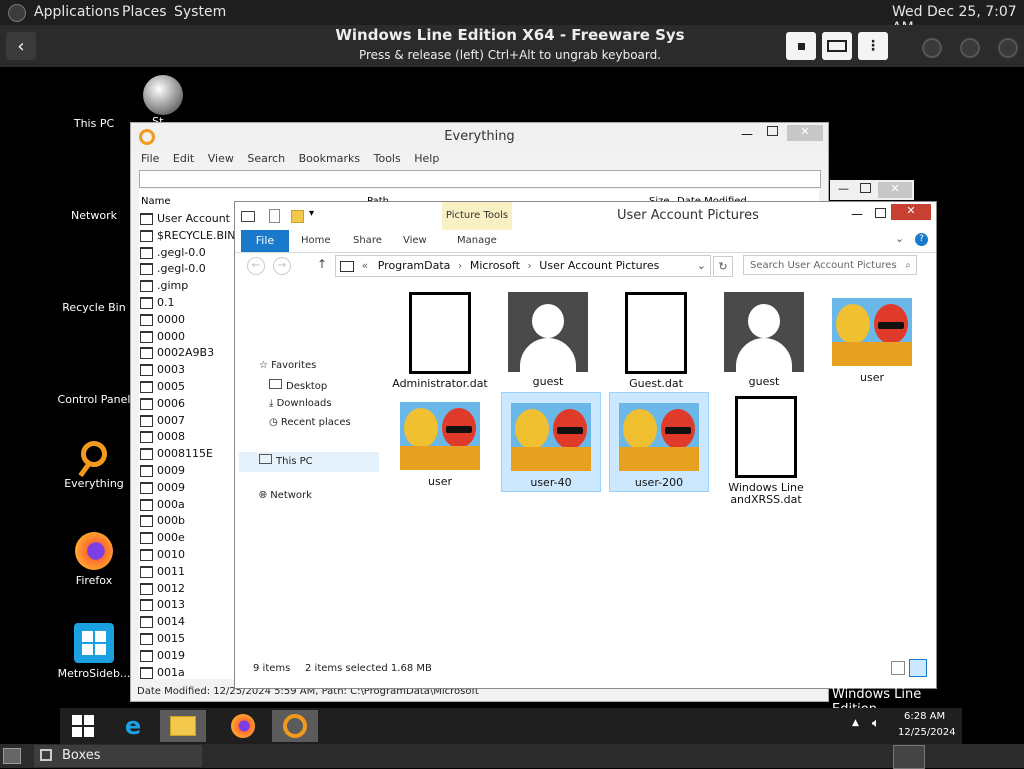 The height and width of the screenshot is (769, 1024). I want to click on tray-time: 6:28 AM, so click(924, 716).